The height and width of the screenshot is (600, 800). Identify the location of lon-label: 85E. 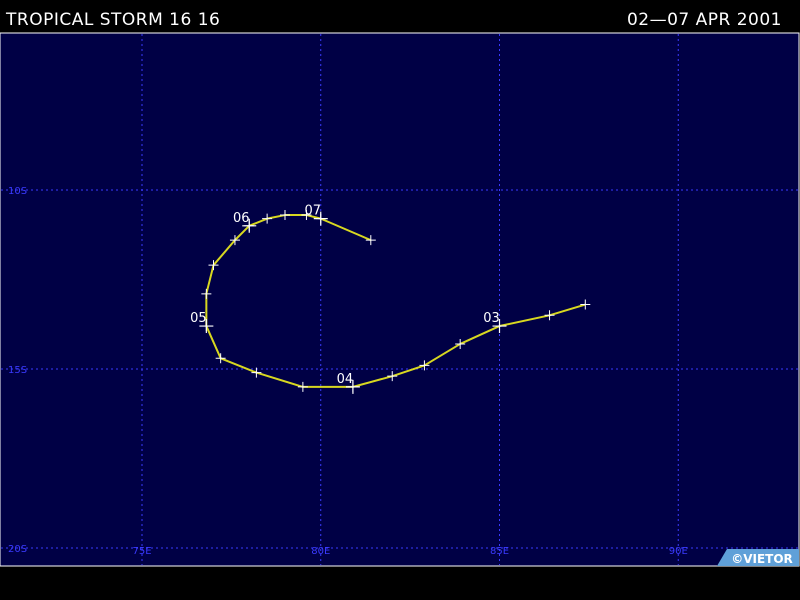
(499, 551).